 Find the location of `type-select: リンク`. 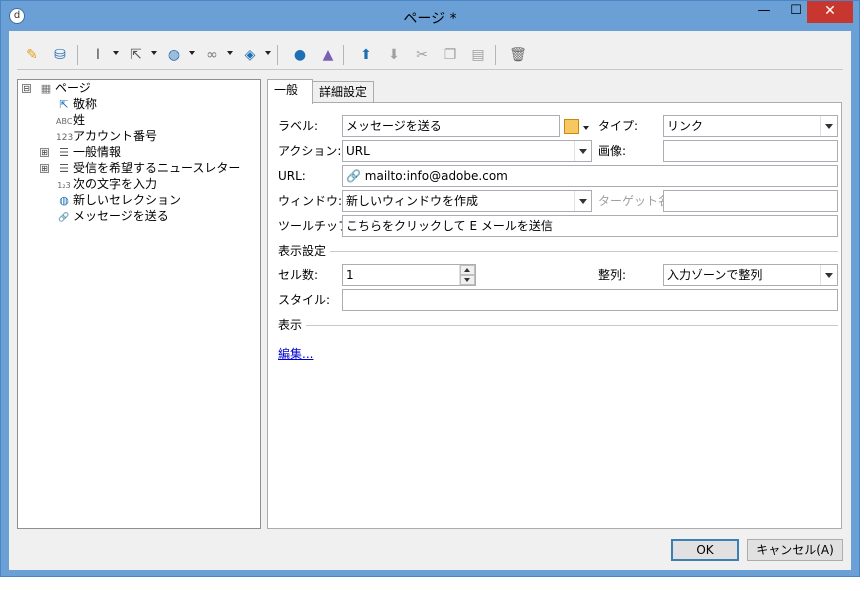

type-select: リンク is located at coordinates (750, 126).